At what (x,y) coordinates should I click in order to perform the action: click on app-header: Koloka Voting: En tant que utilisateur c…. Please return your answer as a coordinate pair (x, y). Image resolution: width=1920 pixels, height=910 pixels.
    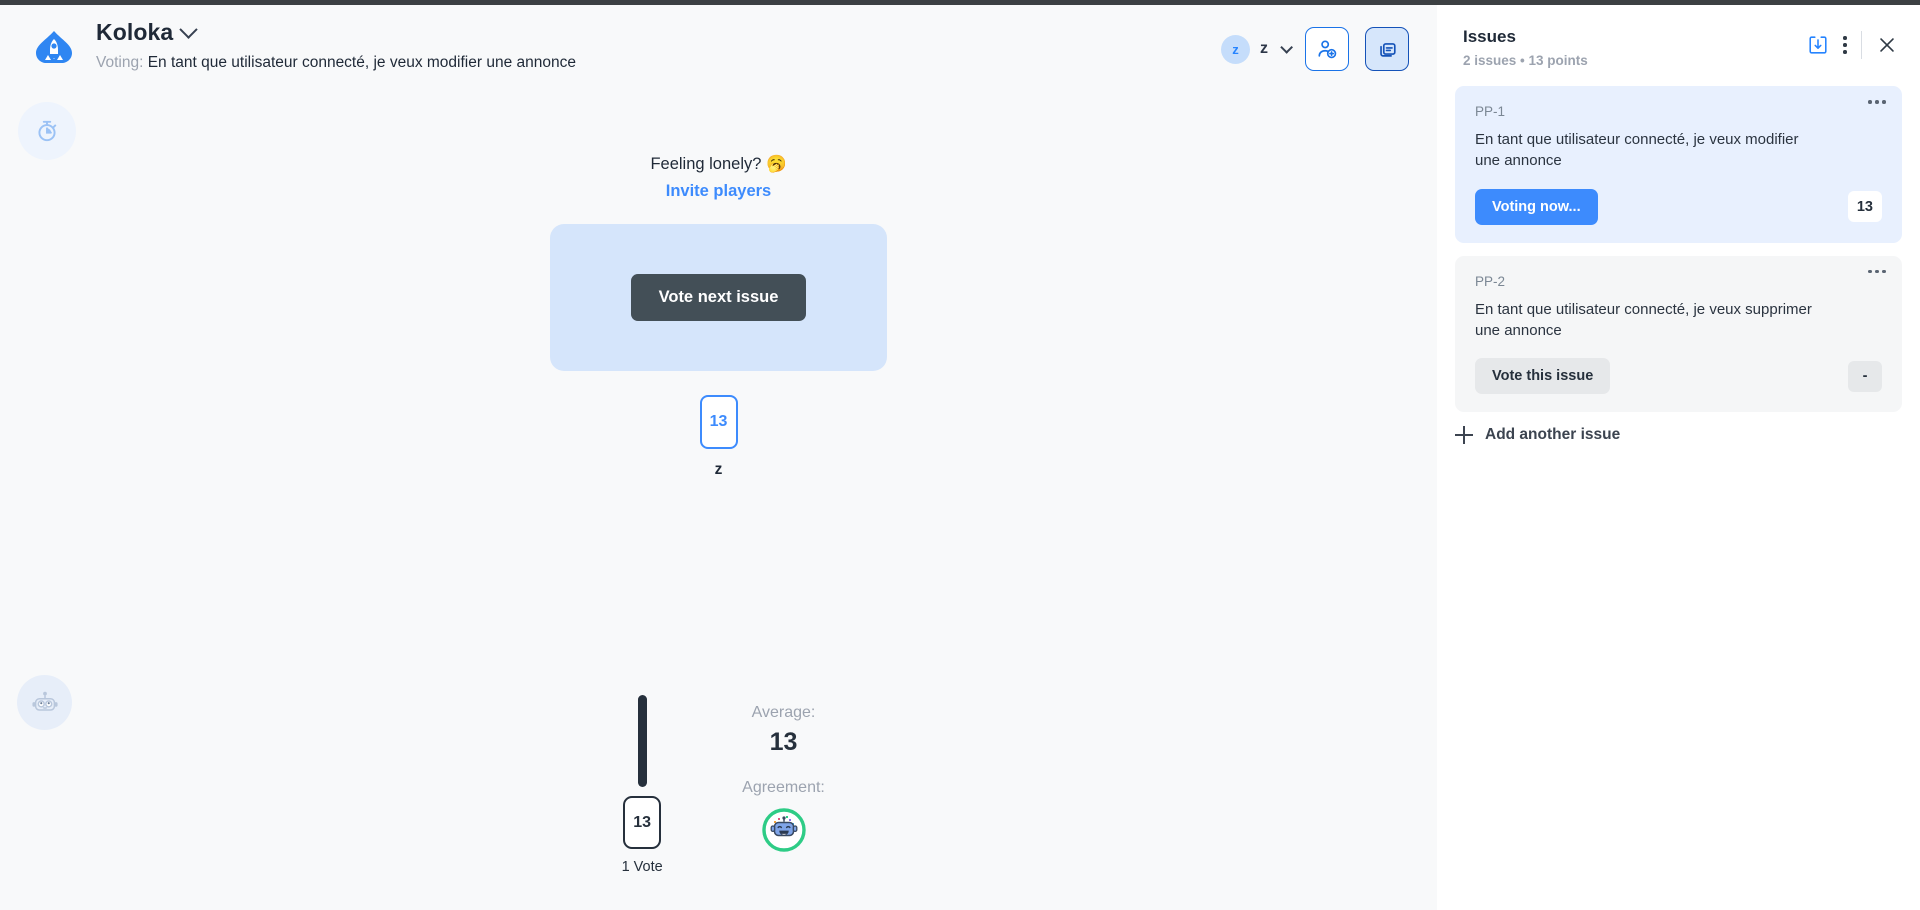
    Looking at the image, I should click on (718, 49).